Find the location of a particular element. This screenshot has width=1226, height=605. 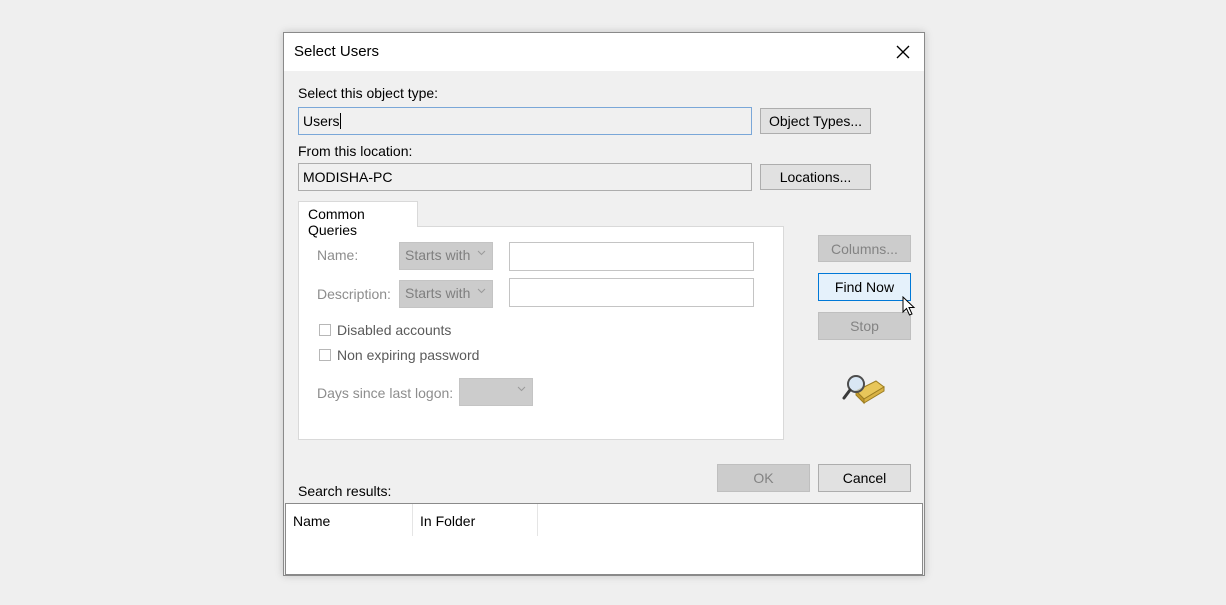

search-results-list: Name In Folder is located at coordinates (604, 539).